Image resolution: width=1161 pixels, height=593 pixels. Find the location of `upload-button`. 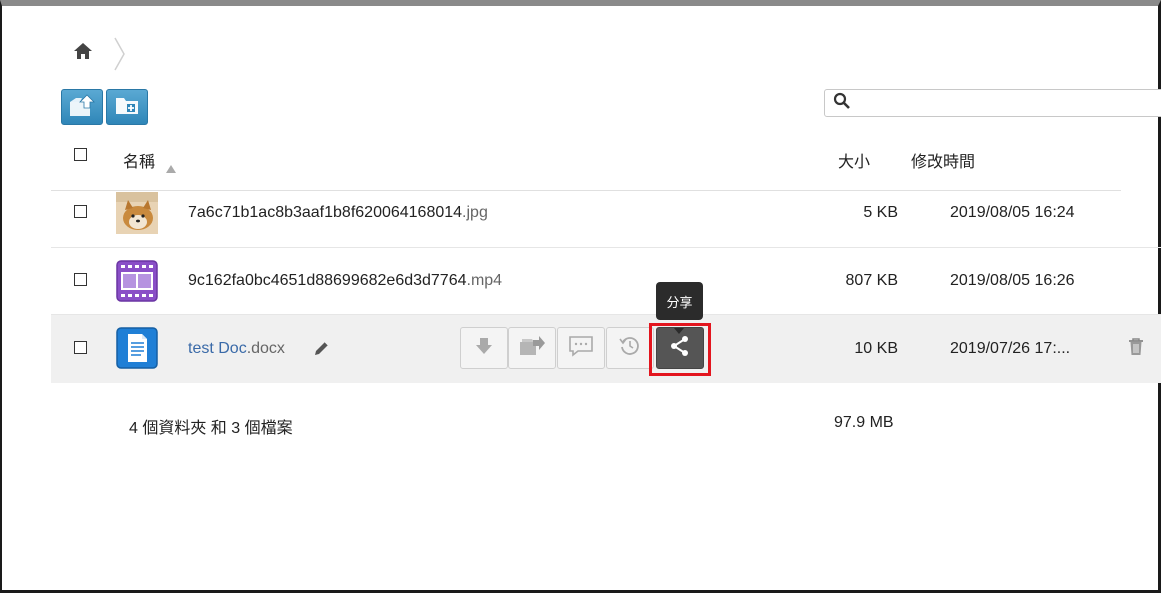

upload-button is located at coordinates (82, 107).